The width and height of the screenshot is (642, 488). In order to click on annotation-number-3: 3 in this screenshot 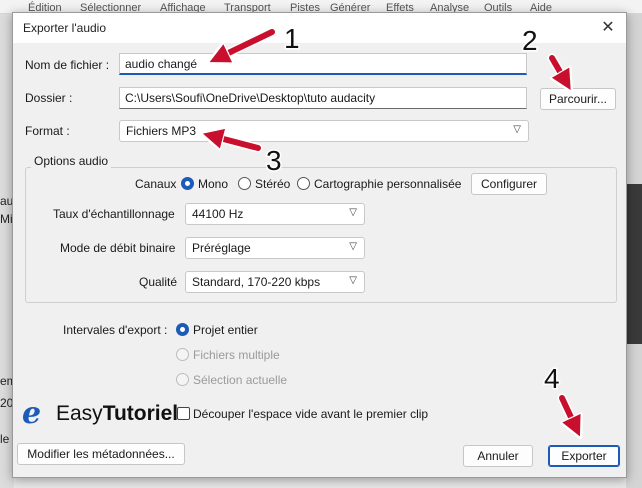, I will do `click(274, 160)`.